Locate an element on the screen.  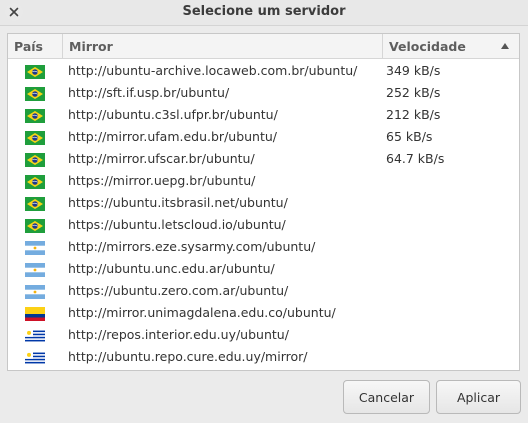
table-row: http://ubuntu.unc.edu.ar/ubuntu/ is located at coordinates (263, 269).